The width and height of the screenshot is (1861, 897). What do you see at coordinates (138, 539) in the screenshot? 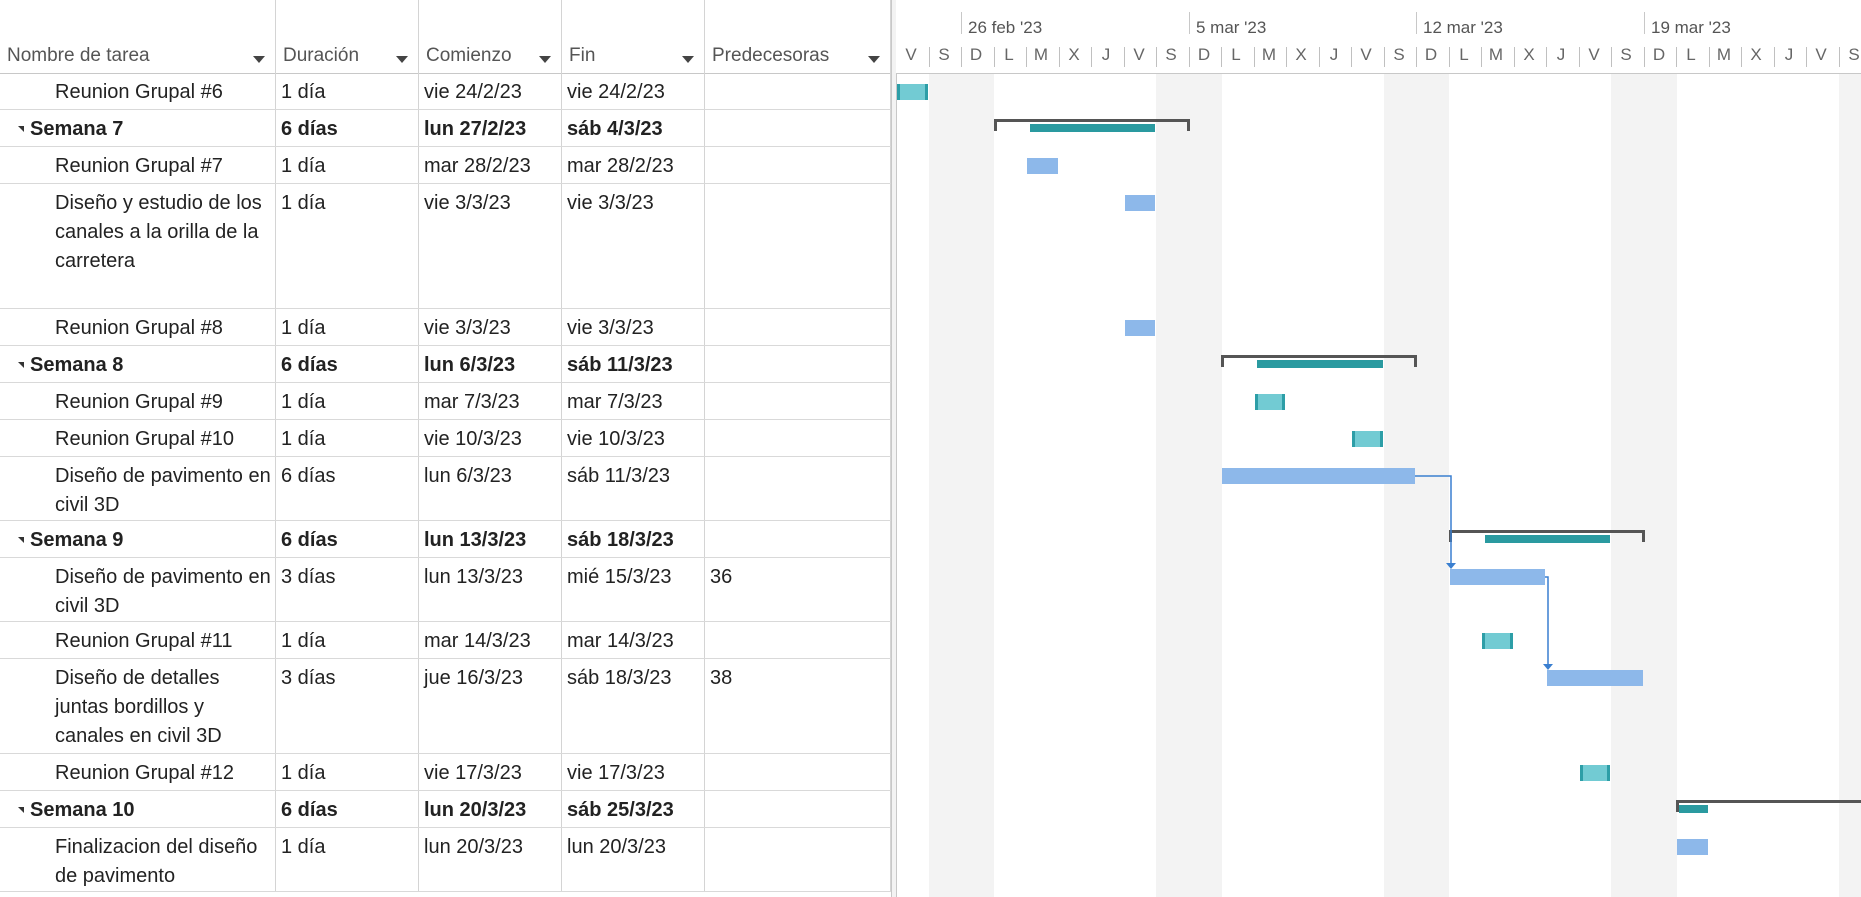
I see `cell-name: Semana 9` at bounding box center [138, 539].